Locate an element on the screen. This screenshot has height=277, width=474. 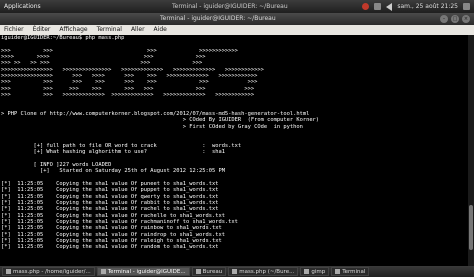
window-controls: – □ × is located at coordinates (455, 19).